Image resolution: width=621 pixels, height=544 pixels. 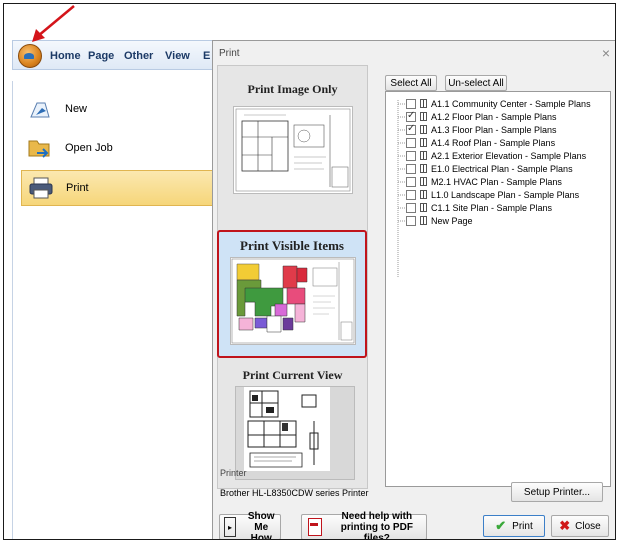 What do you see at coordinates (261, 525) in the screenshot?
I see `show-me-how-label: Show Me How` at bounding box center [261, 525].